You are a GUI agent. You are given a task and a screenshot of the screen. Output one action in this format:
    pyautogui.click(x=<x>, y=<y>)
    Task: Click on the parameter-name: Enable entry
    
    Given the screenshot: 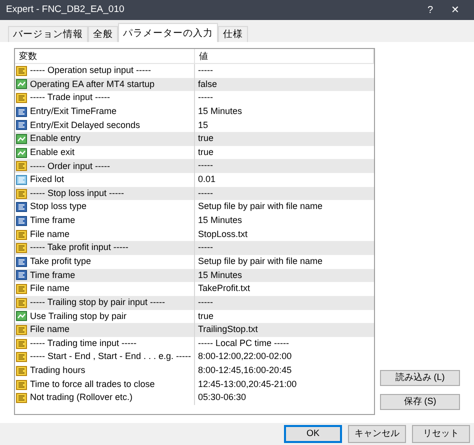 What is the action you would take?
    pyautogui.click(x=55, y=139)
    